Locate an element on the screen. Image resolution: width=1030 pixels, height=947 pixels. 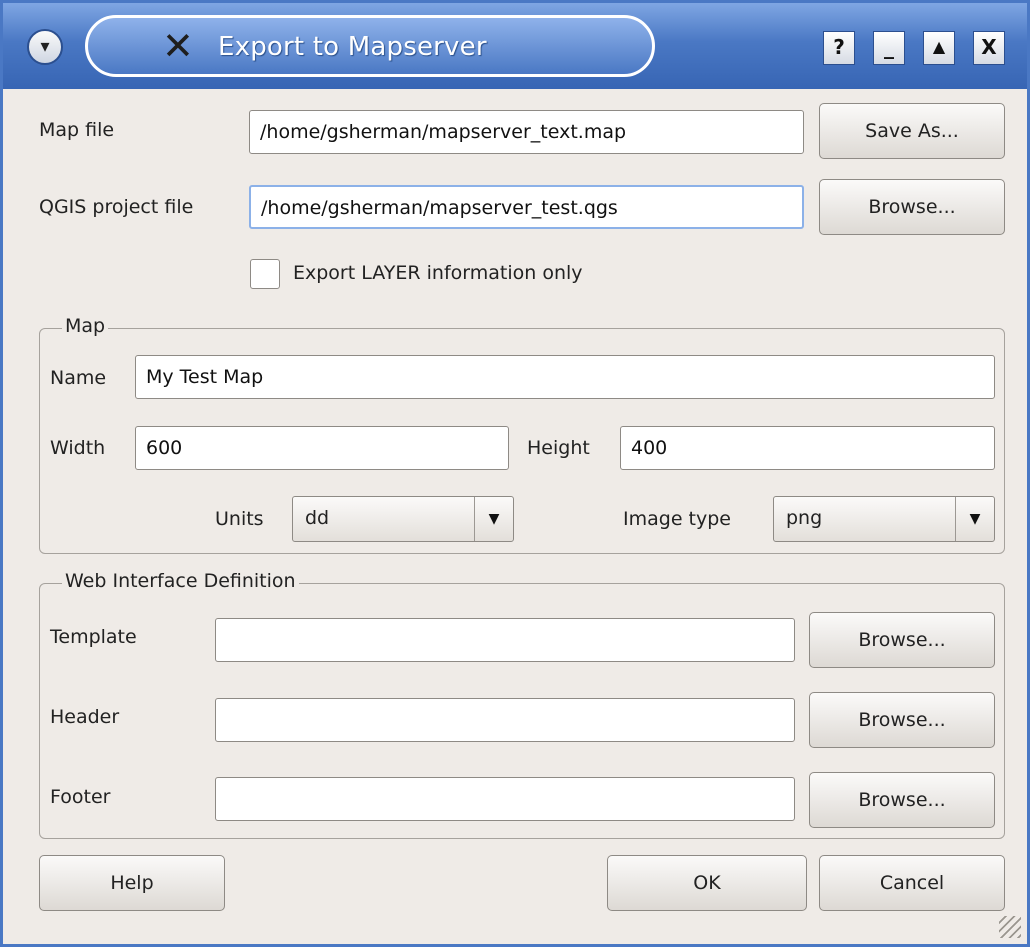
template-input is located at coordinates (505, 640).